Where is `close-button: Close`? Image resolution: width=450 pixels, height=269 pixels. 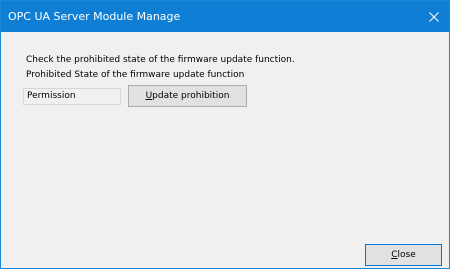
close-button: Close is located at coordinates (403, 255).